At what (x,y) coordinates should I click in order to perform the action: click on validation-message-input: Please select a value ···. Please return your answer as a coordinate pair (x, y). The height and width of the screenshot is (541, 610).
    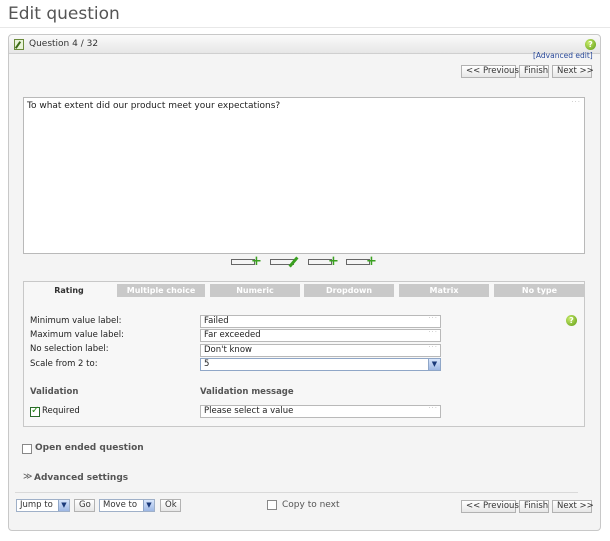
    Looking at the image, I should click on (320, 411).